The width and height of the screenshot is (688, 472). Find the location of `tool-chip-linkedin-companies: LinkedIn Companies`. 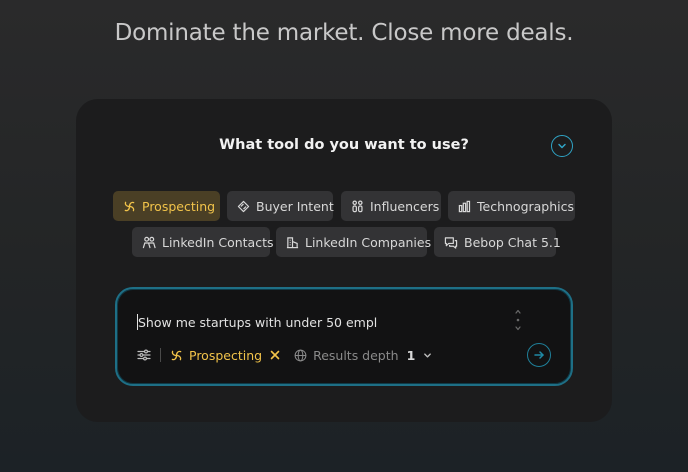

tool-chip-linkedin-companies: LinkedIn Companies is located at coordinates (353, 242).